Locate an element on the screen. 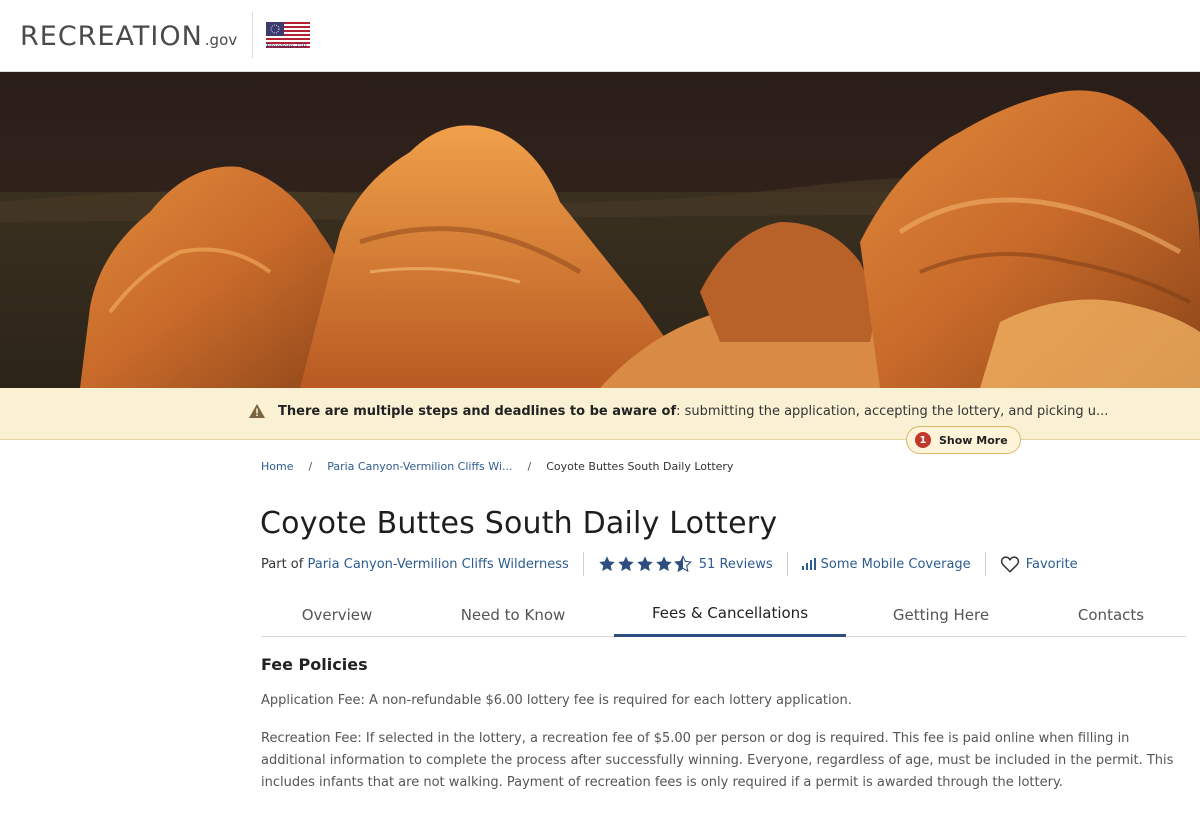  logo-text: RECREATION is located at coordinates (111, 36).